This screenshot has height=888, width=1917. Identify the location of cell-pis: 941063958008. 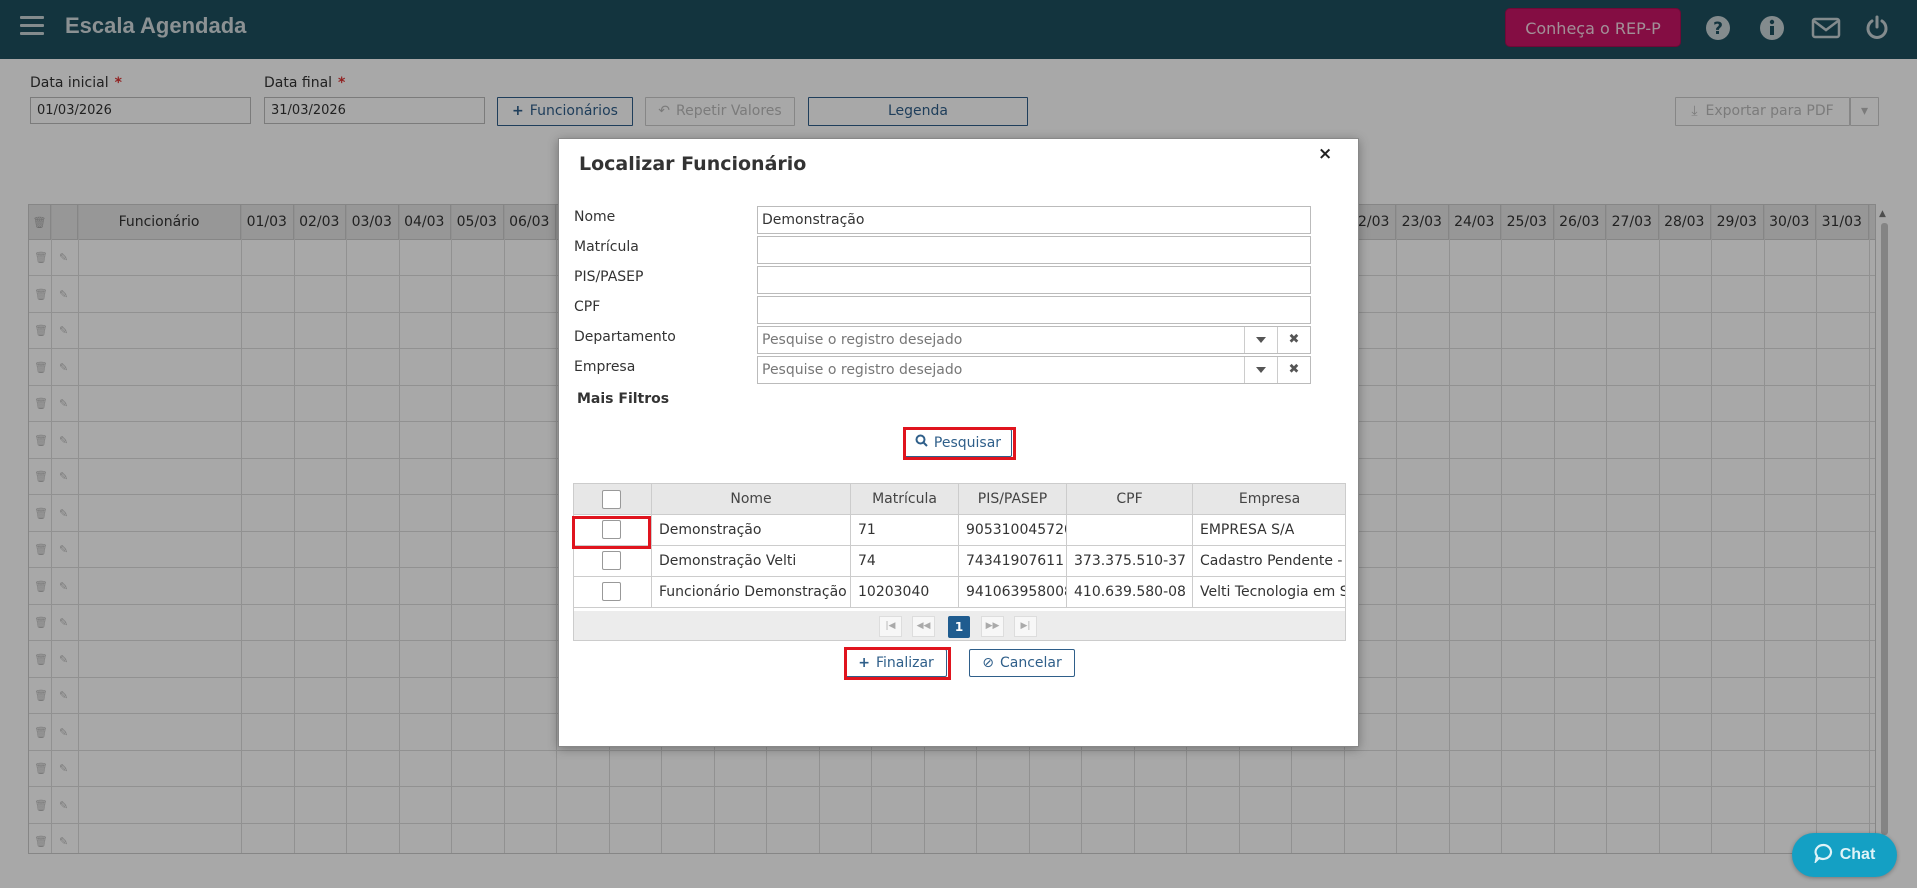
(1013, 592).